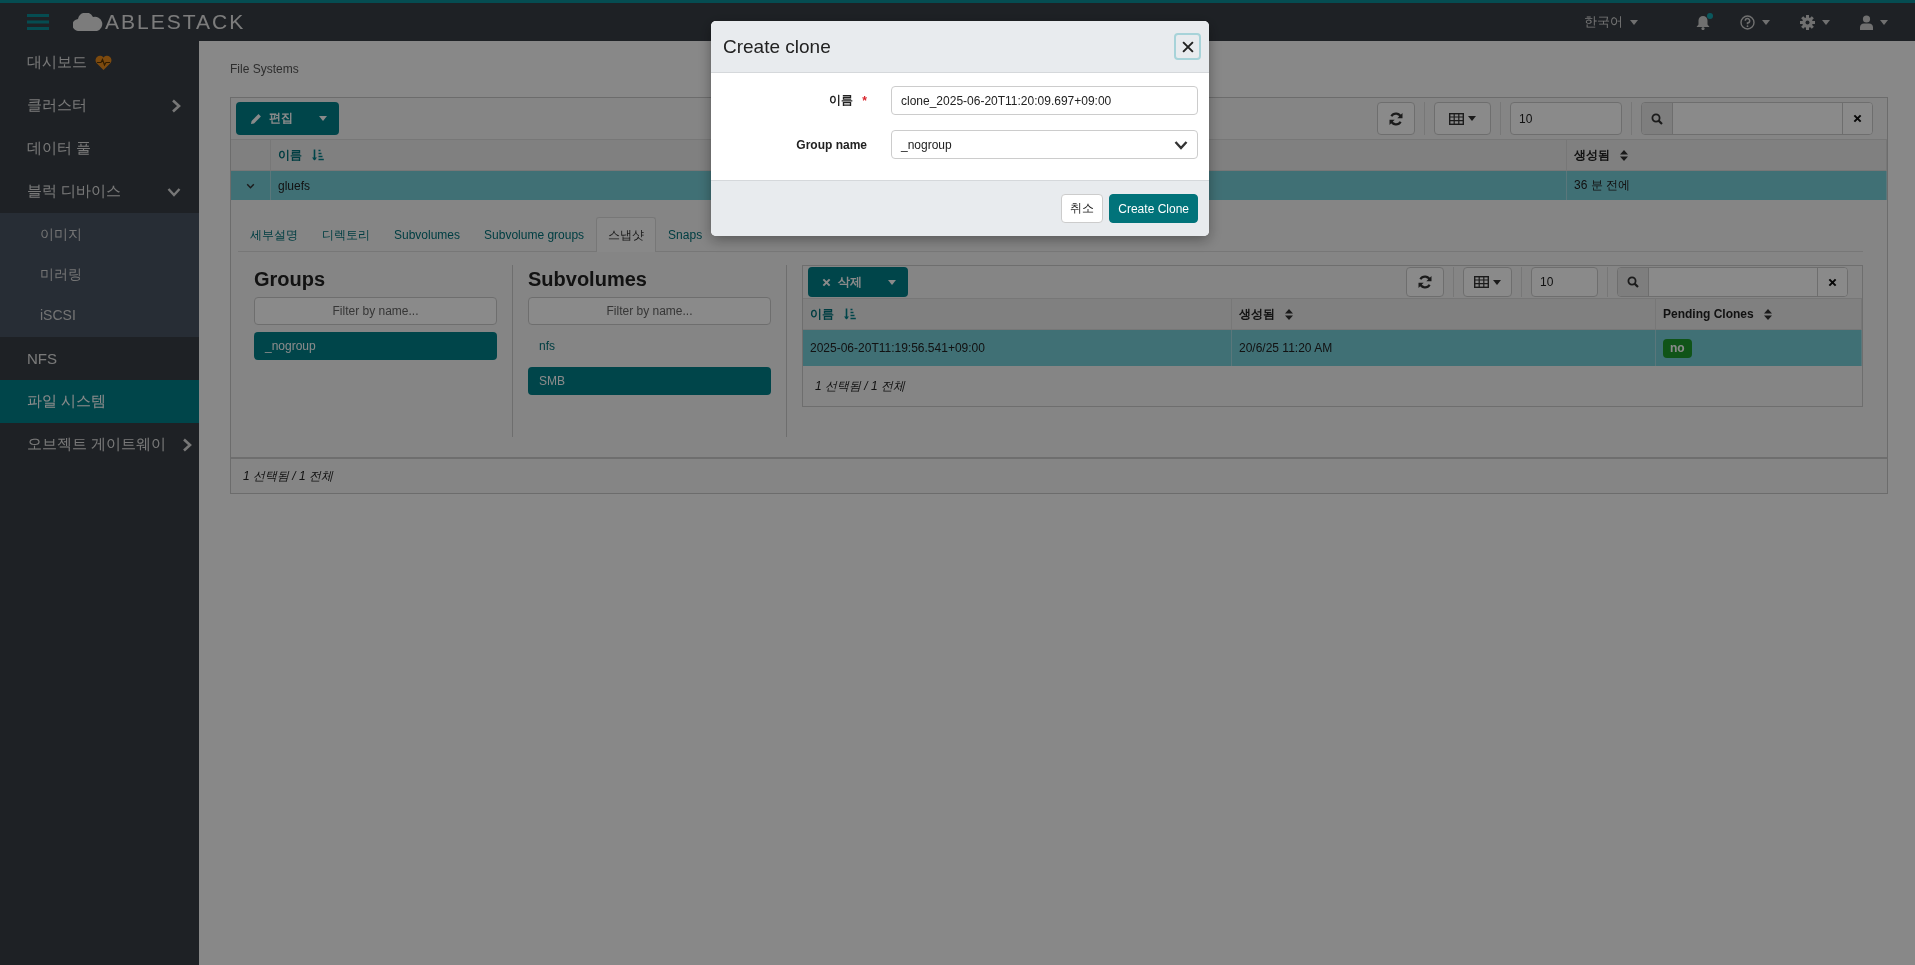 This screenshot has height=965, width=1915. I want to click on select-field: _nogroup, so click(1044, 144).